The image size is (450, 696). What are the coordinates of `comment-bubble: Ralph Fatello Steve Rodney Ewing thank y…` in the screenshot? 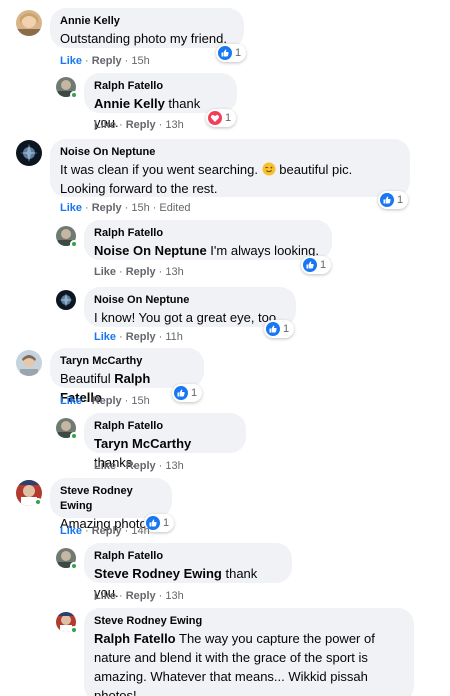 It's located at (188, 571).